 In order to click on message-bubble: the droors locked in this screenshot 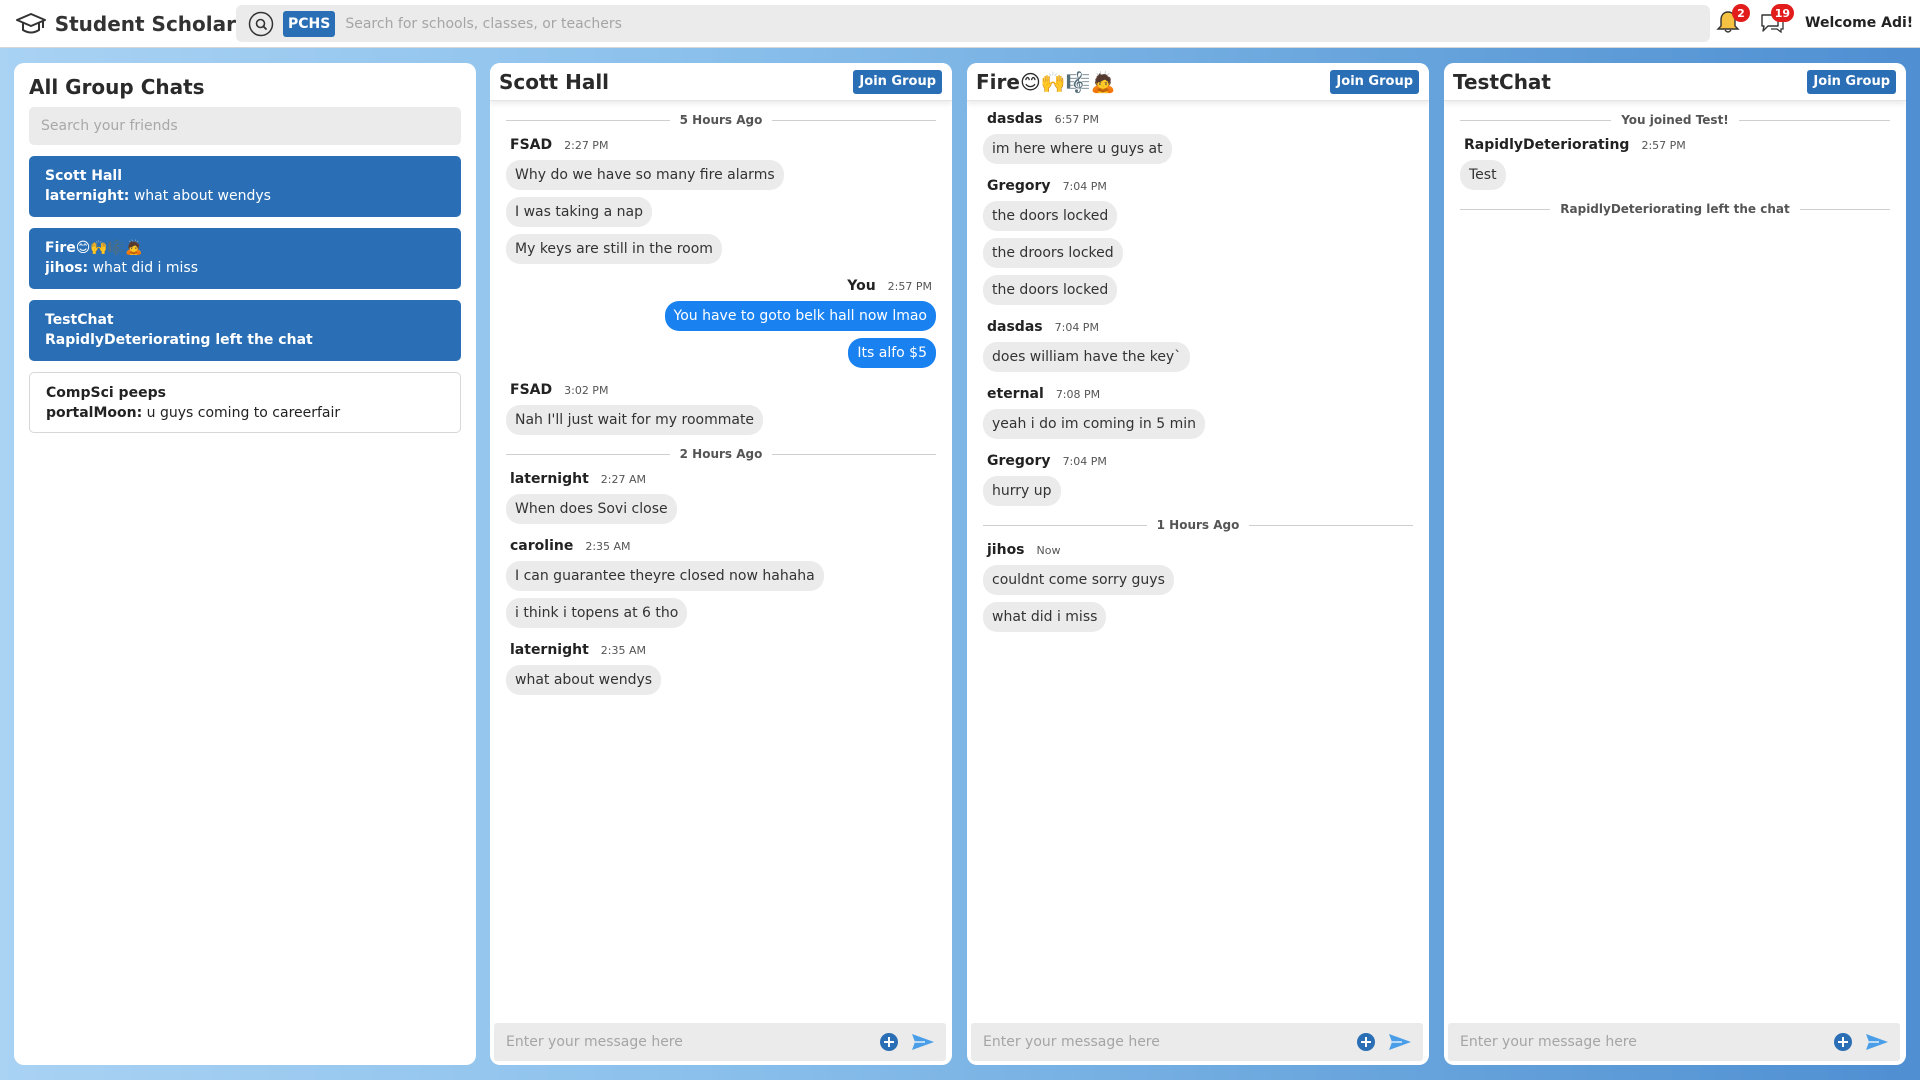, I will do `click(1053, 253)`.